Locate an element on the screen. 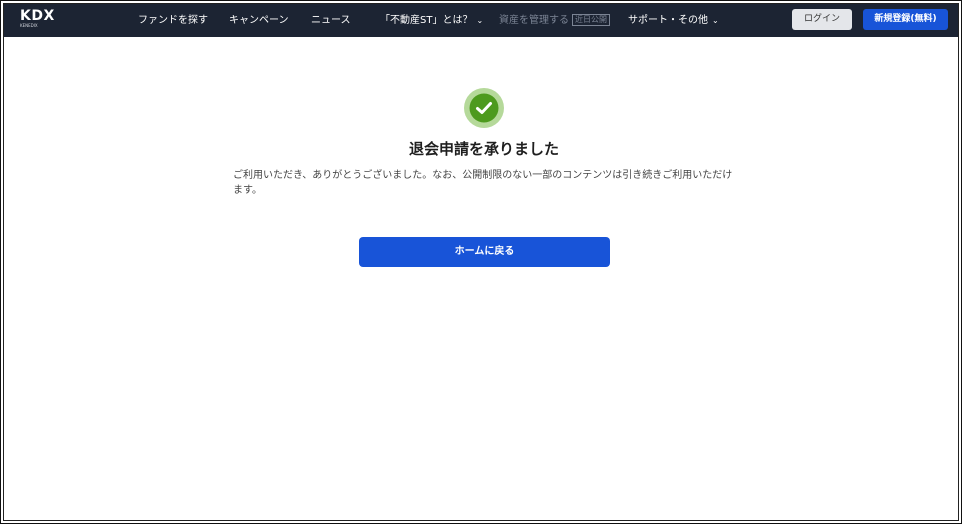 The image size is (964, 526). nav-item-about-st: 「不動産ST」とは？ ⌄ is located at coordinates (431, 20).